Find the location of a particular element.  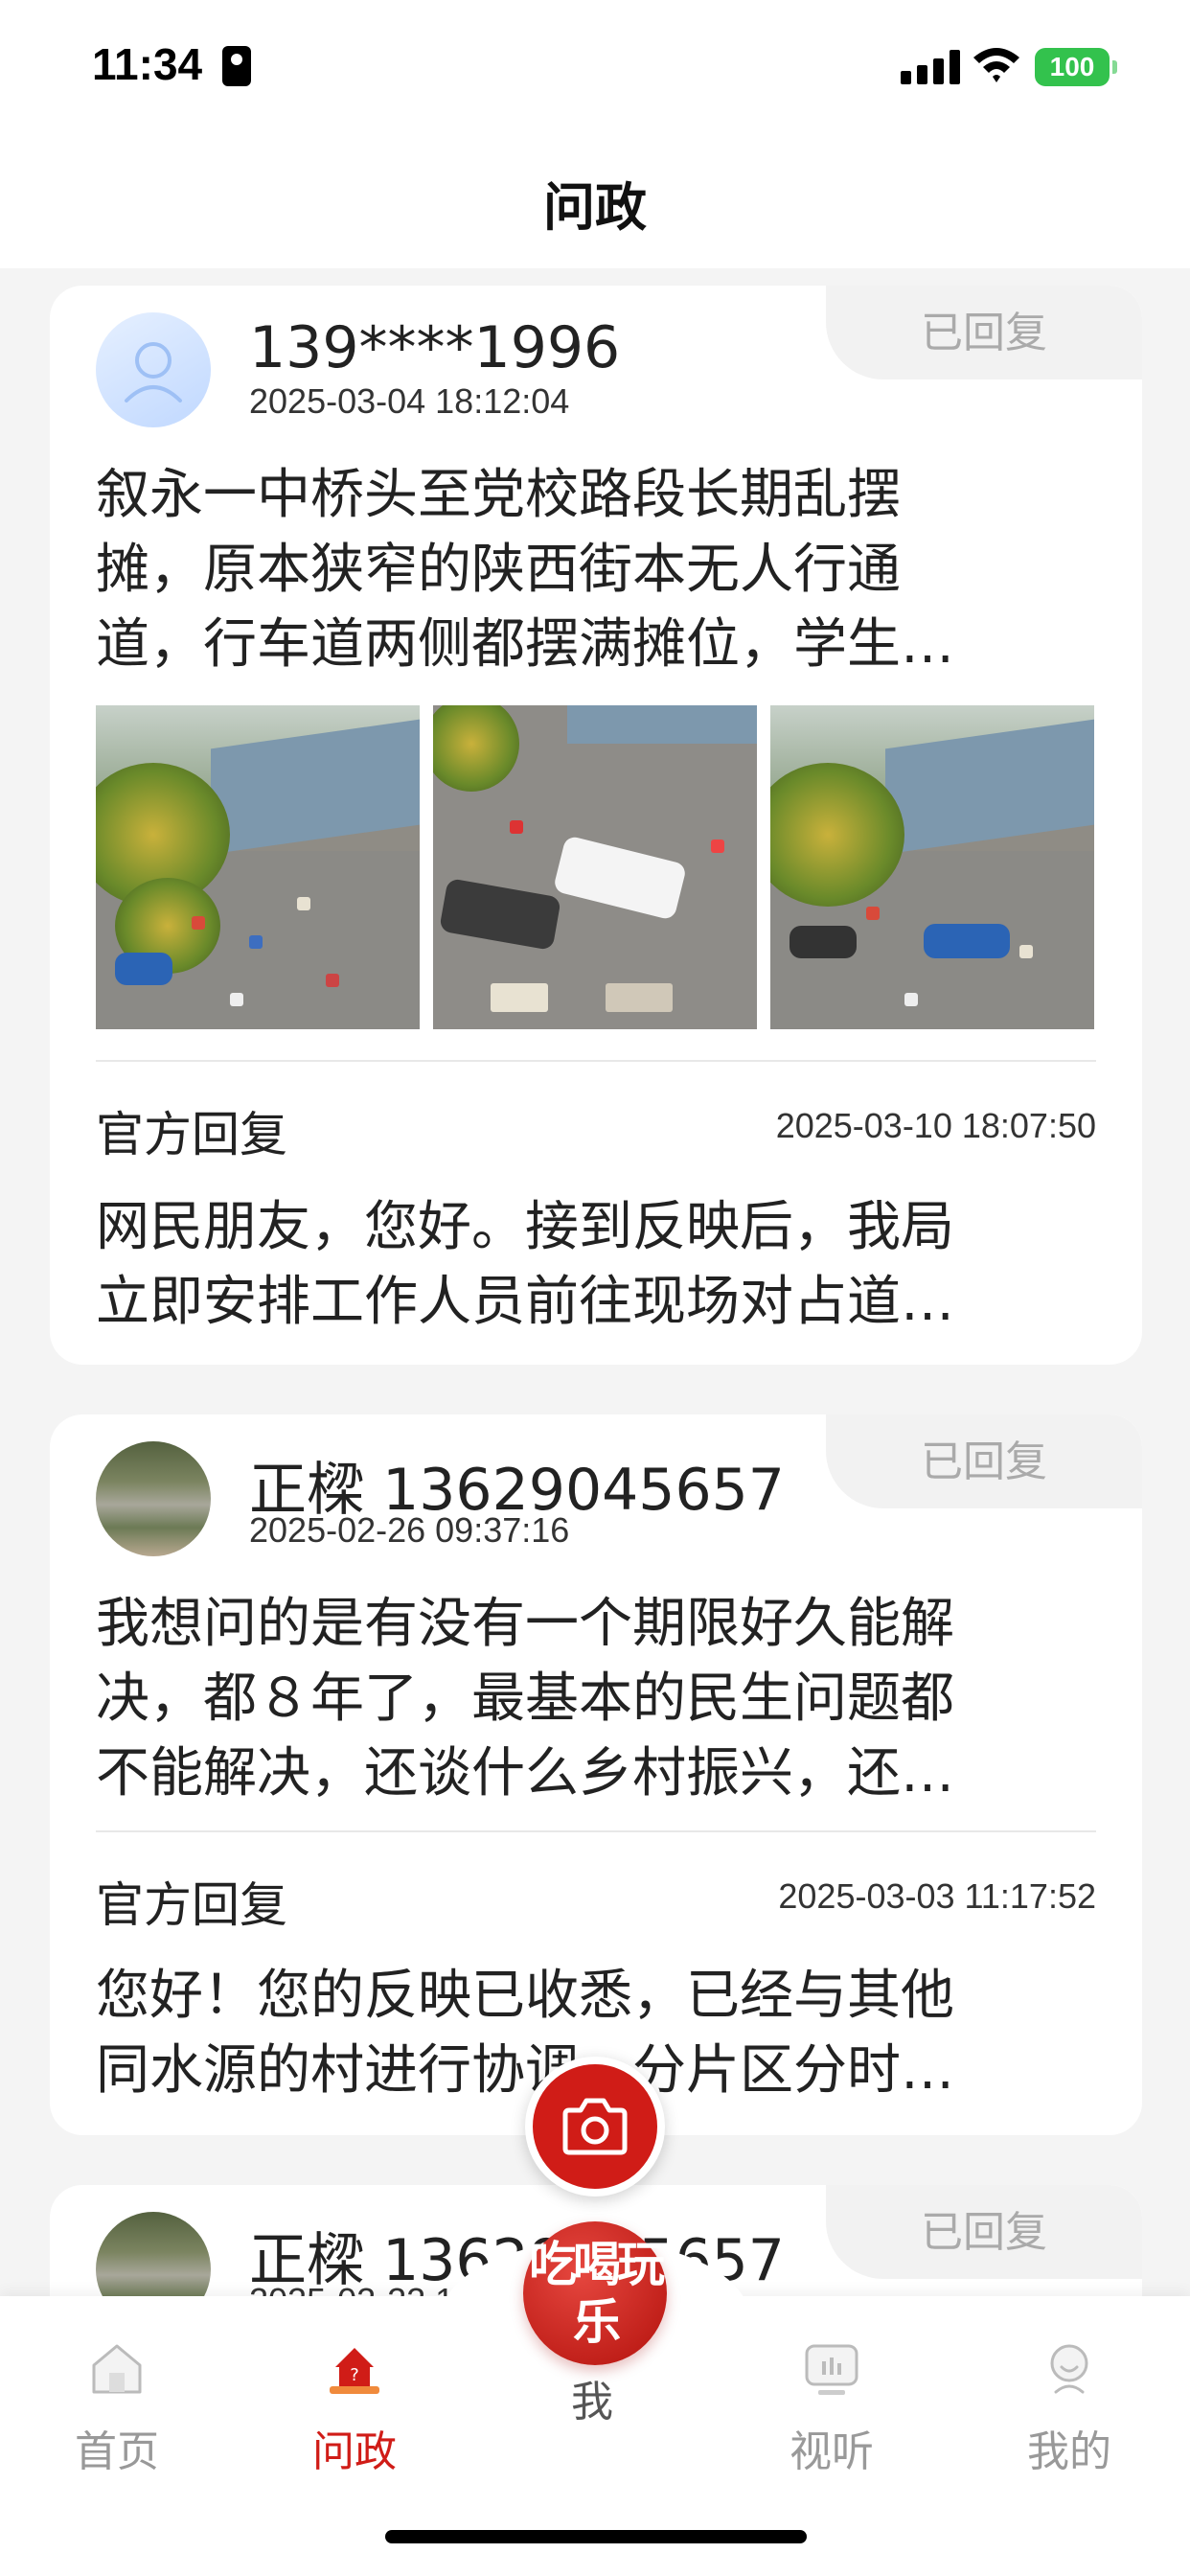

tab-profile: 我的 is located at coordinates (1070, 2408).